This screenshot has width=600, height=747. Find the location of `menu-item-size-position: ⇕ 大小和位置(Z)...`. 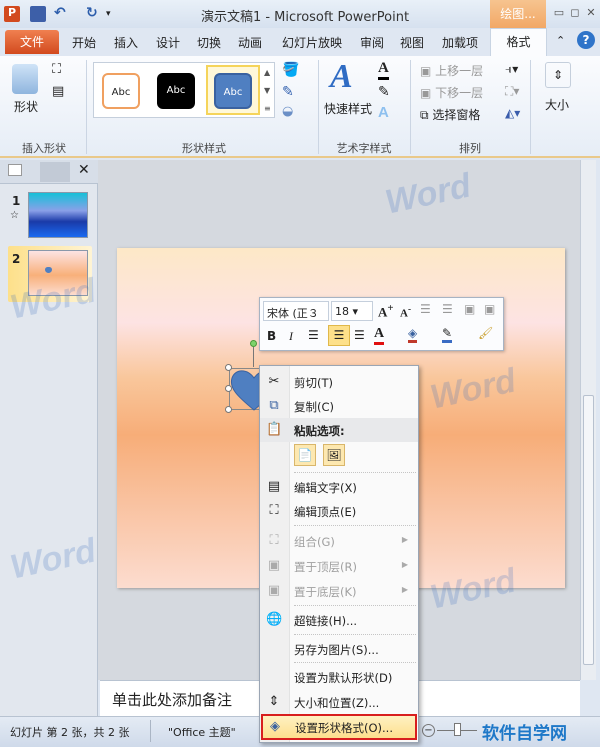

menu-item-size-position: ⇕ 大小和位置(Z)... is located at coordinates (339, 702).